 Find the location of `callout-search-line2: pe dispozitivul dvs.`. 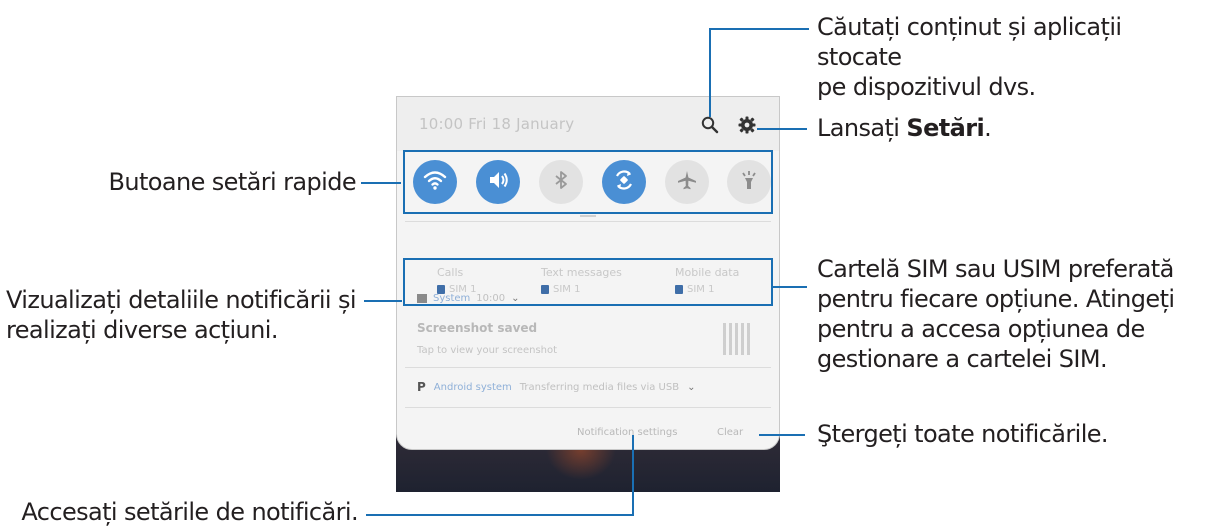

callout-search-line2: pe dispozitivul dvs. is located at coordinates (926, 87).